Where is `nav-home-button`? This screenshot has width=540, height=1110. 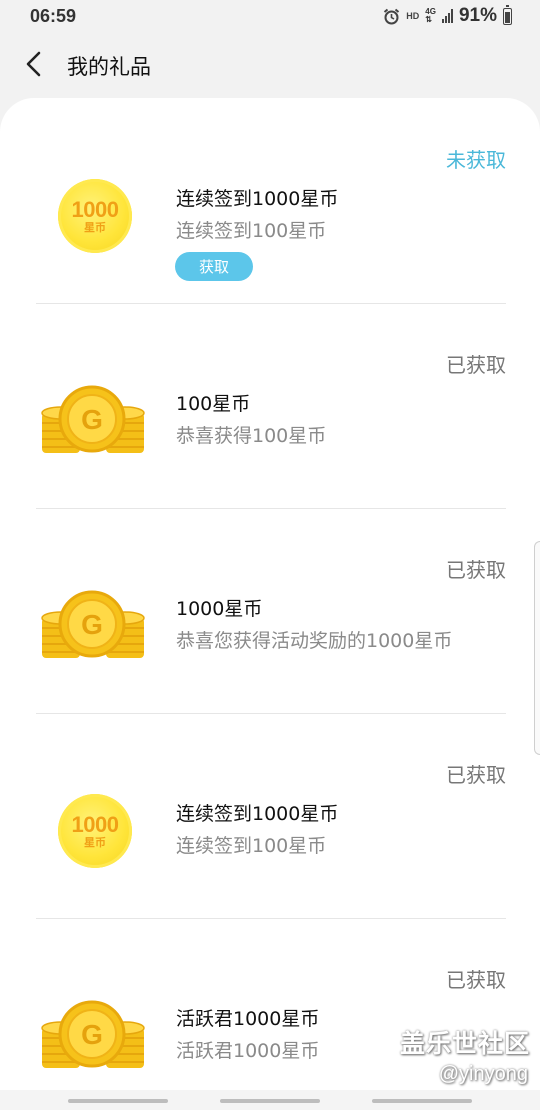 nav-home-button is located at coordinates (270, 1101).